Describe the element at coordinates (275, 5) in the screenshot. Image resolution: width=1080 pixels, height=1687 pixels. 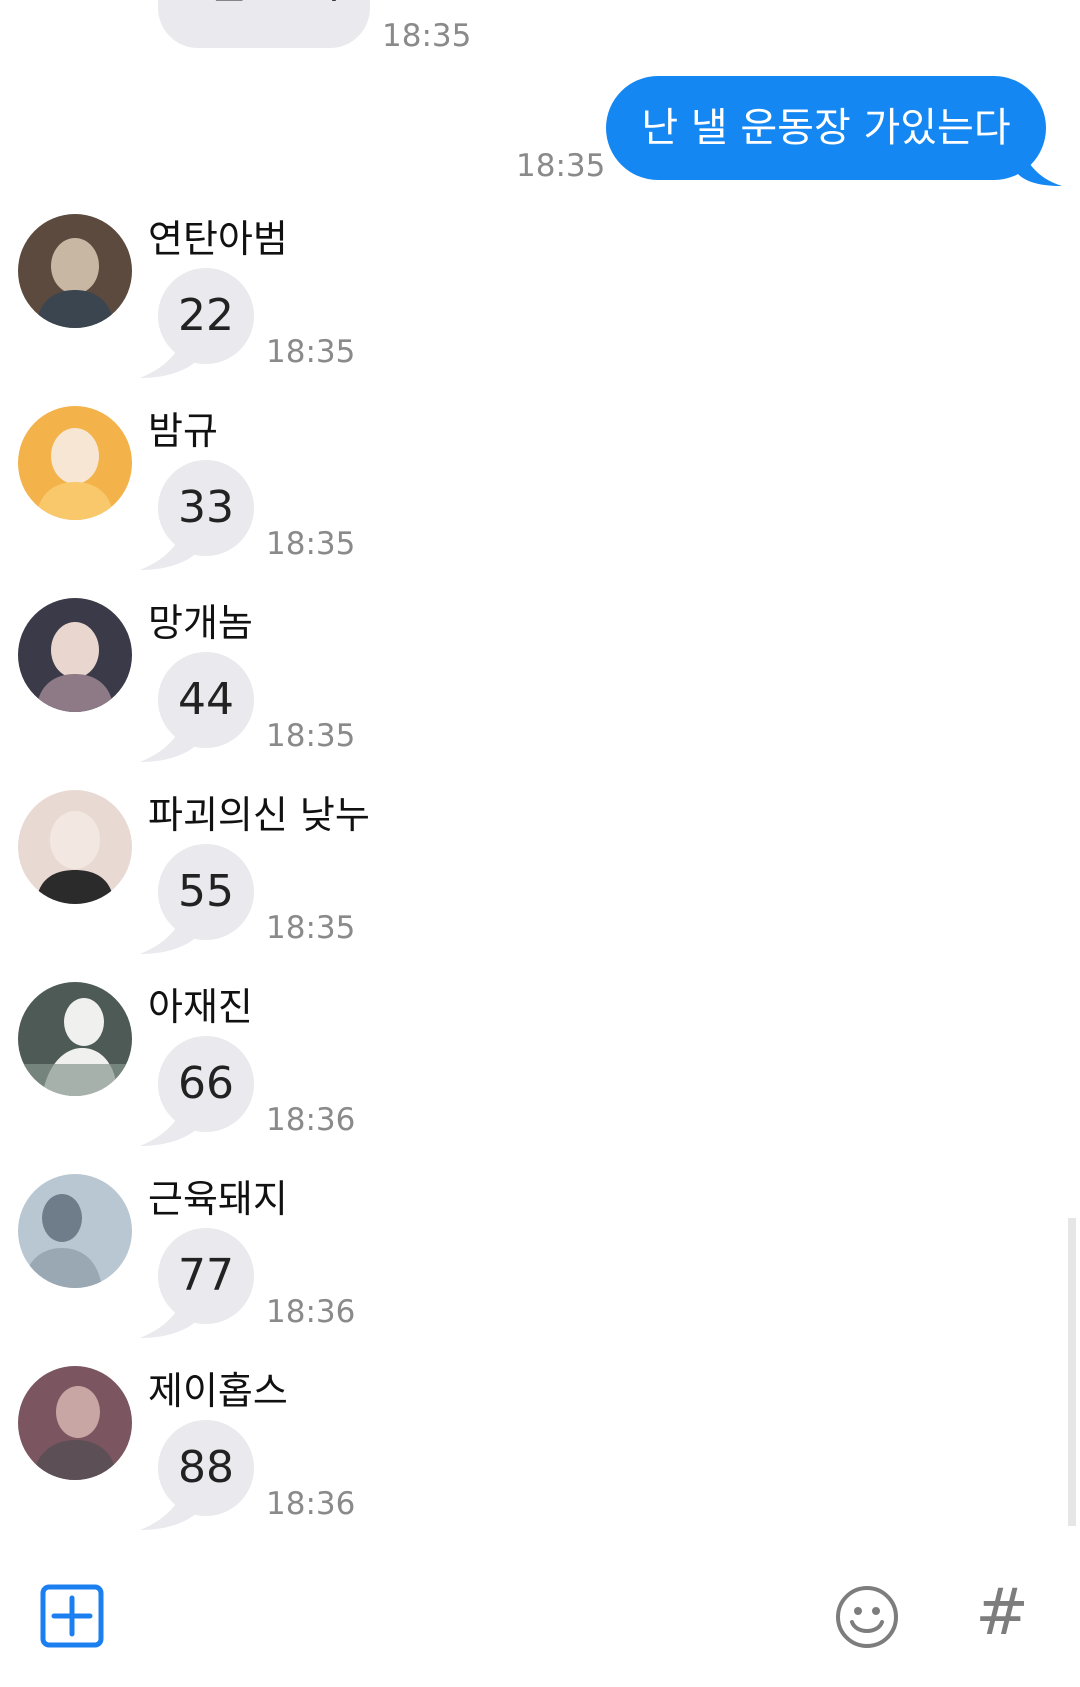
I see `message-text: 잘 보자` at that location.